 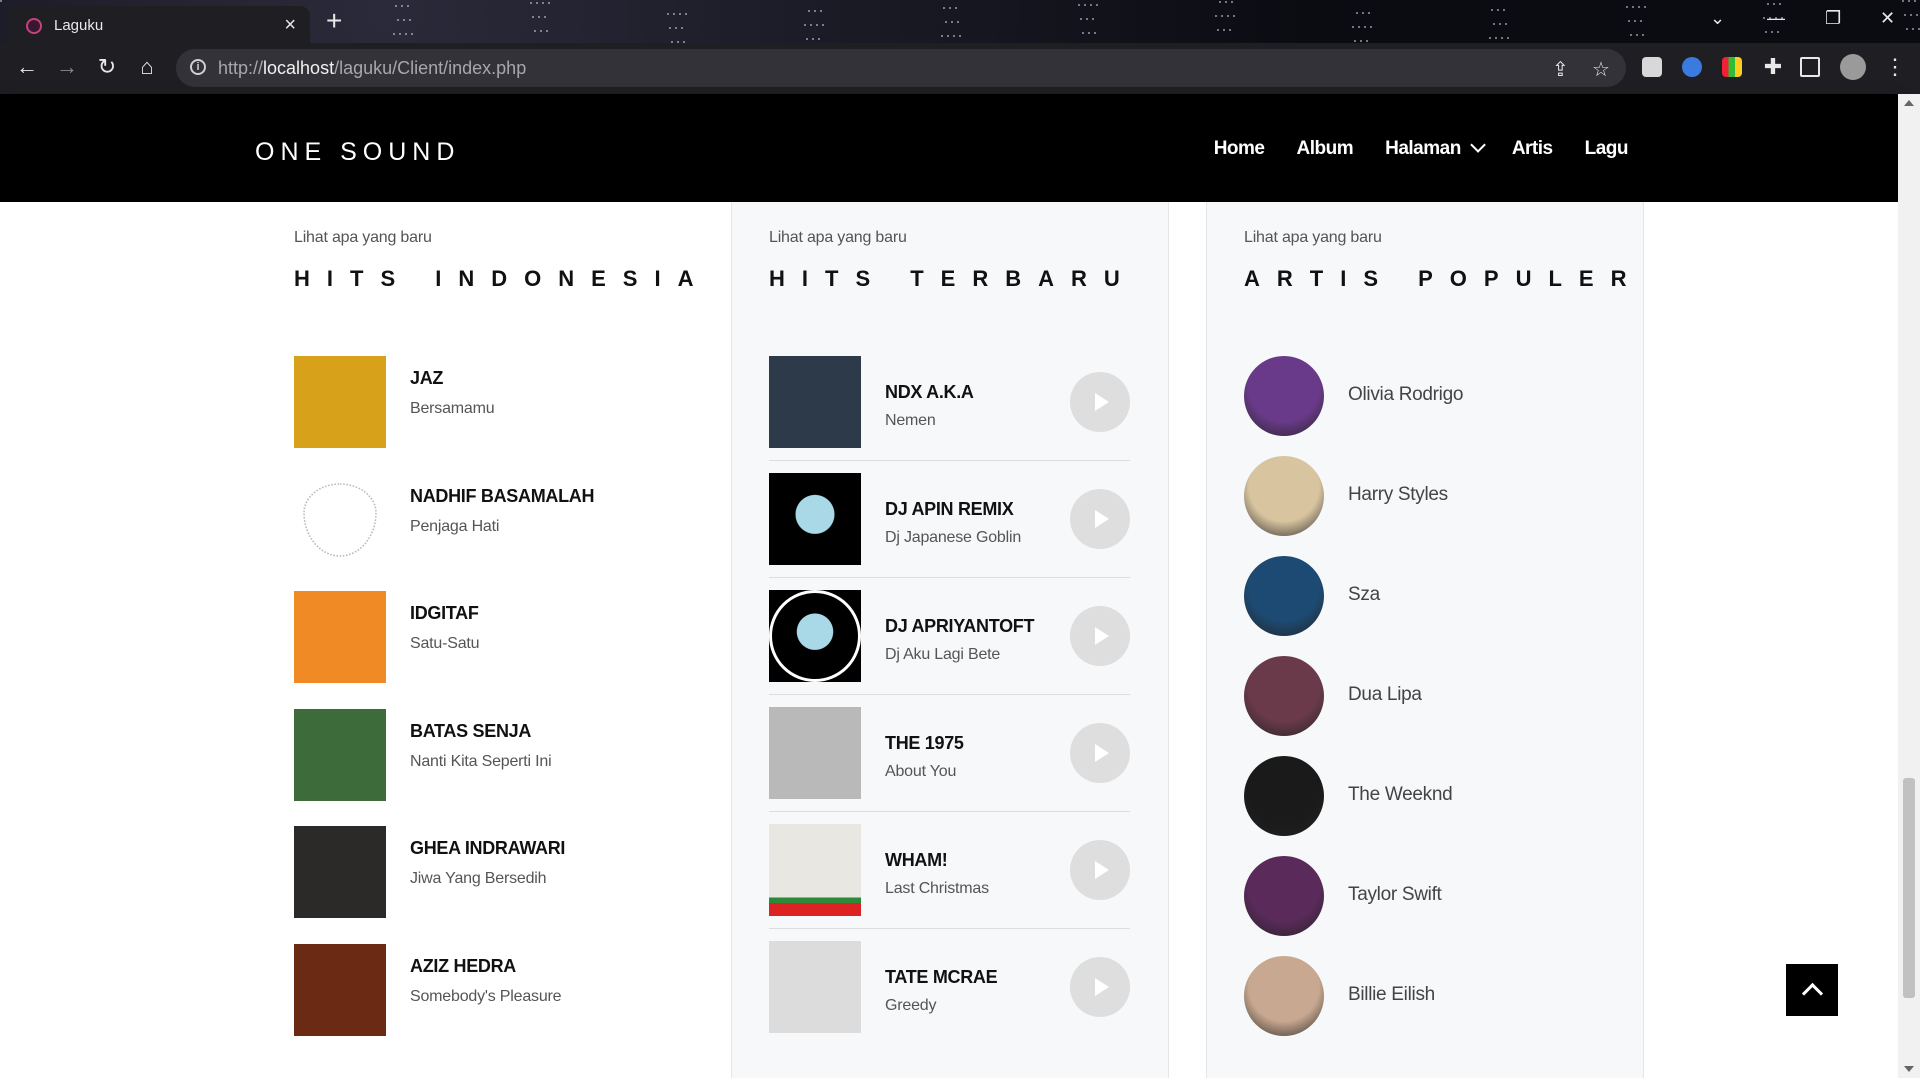 What do you see at coordinates (147, 67) in the screenshot?
I see `home-icon: ⌂` at bounding box center [147, 67].